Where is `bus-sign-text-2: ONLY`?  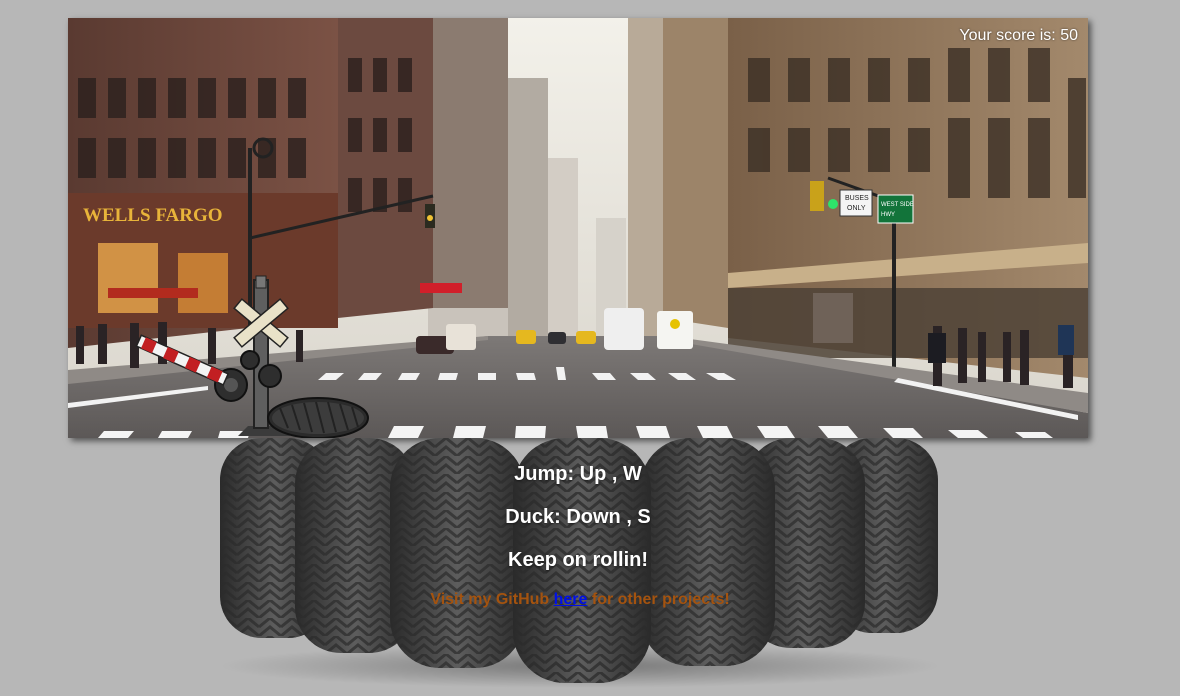
bus-sign-text-2: ONLY is located at coordinates (856, 208).